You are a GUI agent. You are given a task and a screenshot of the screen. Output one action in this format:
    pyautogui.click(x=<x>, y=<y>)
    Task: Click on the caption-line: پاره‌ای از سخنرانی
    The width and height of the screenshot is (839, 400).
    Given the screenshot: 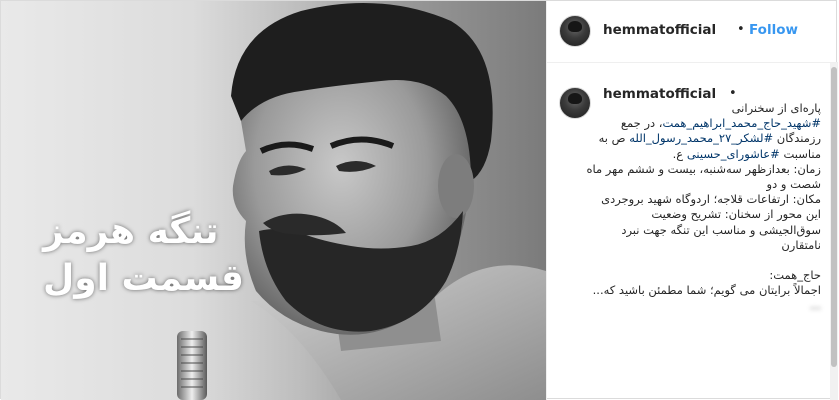 What is the action you would take?
    pyautogui.click(x=776, y=108)
    